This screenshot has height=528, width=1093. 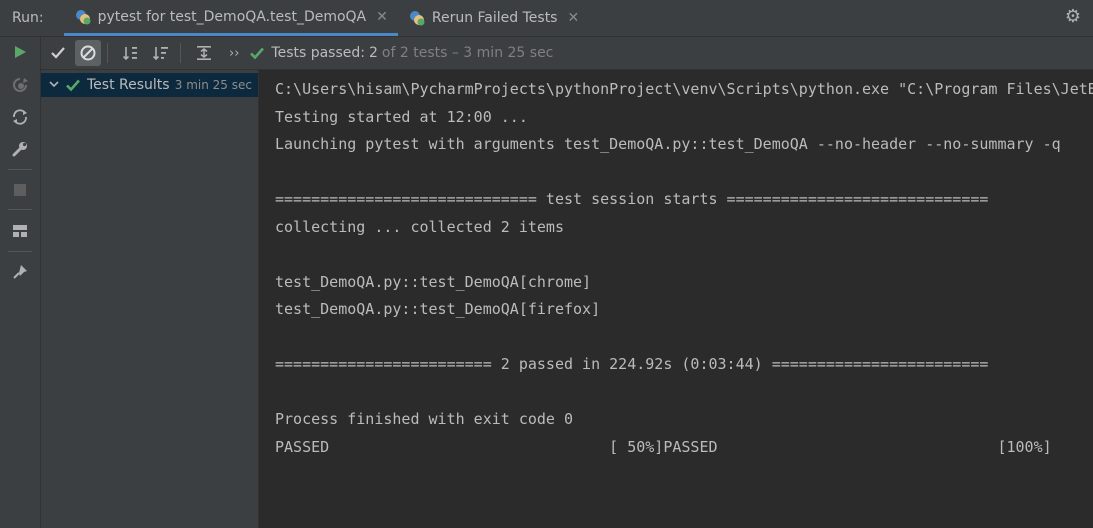 I want to click on tree-item-test-results: Test Results 3 min 25 sec, so click(x=149, y=85).